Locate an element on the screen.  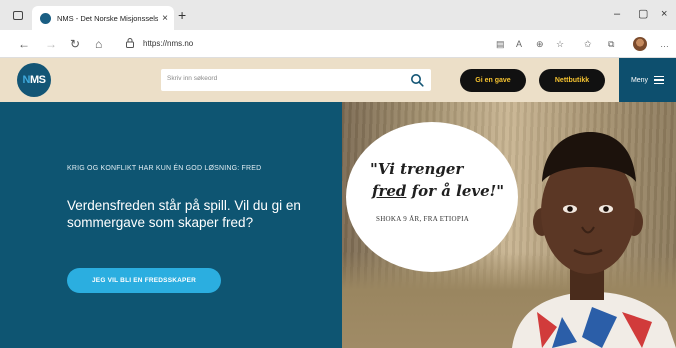
shop-button: Nettbutikk is located at coordinates (572, 80).